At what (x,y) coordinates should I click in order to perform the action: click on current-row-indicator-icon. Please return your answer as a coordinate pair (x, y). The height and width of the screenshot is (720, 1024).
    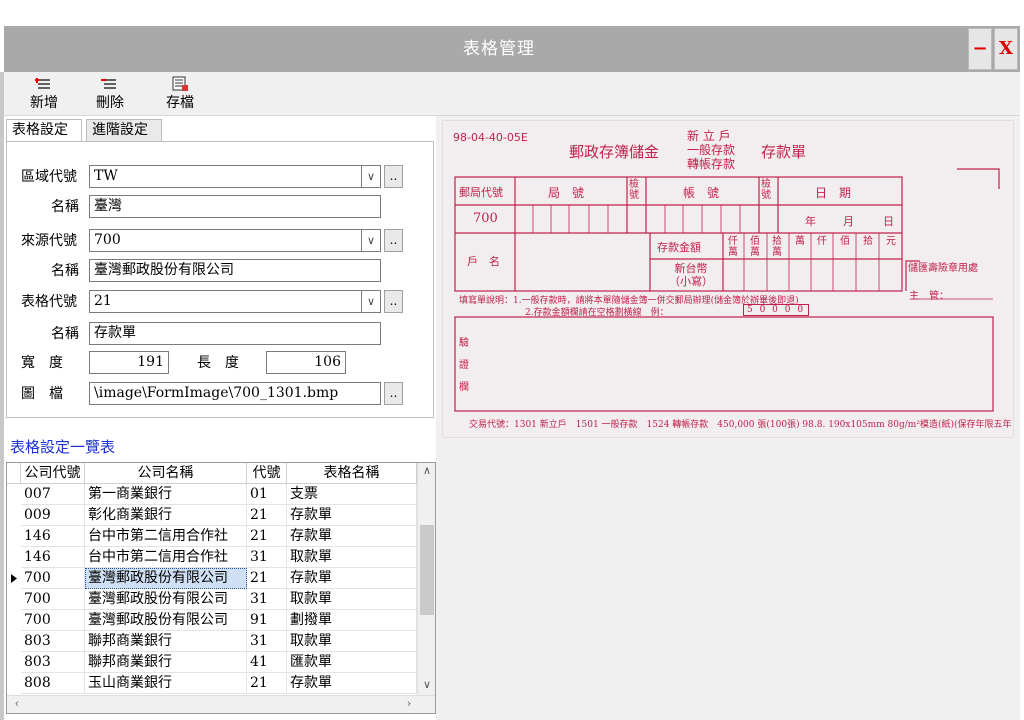
    Looking at the image, I should click on (14, 578).